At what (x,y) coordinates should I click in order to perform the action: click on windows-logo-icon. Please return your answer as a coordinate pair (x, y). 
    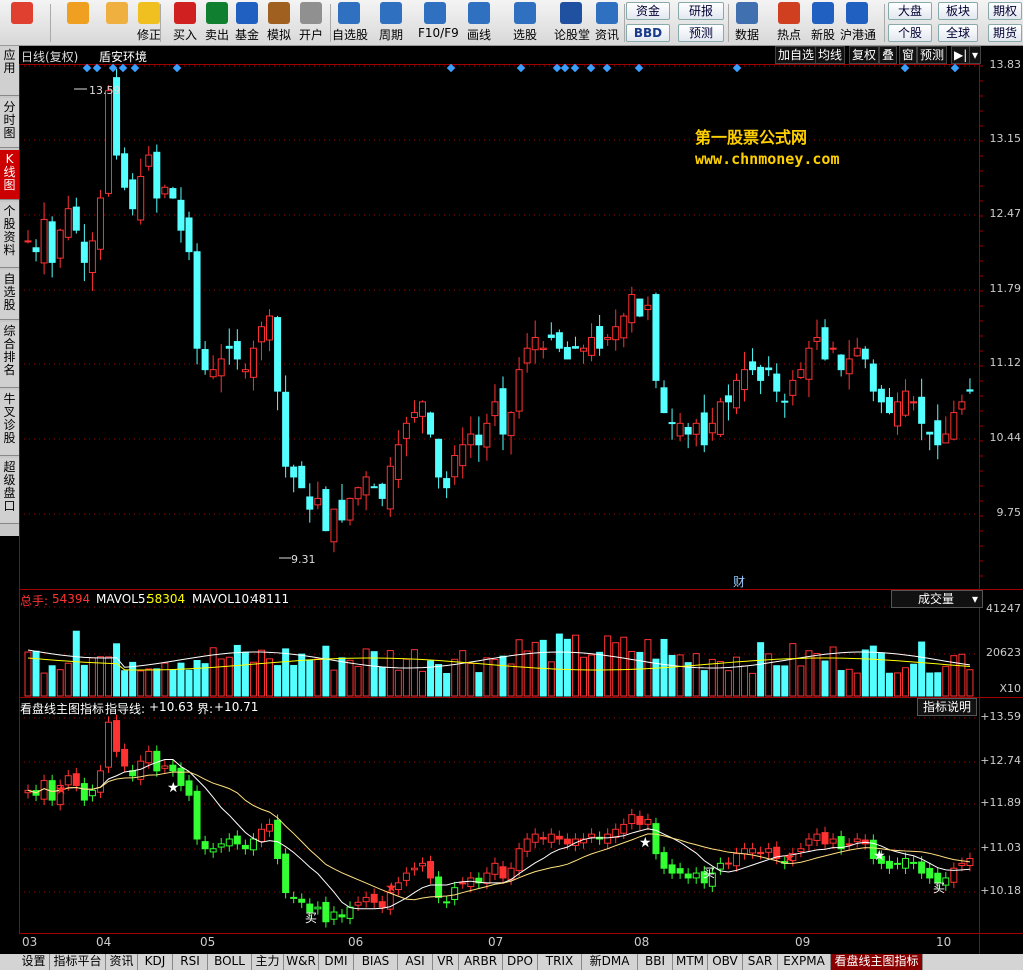
    Looking at the image, I should click on (22, 13).